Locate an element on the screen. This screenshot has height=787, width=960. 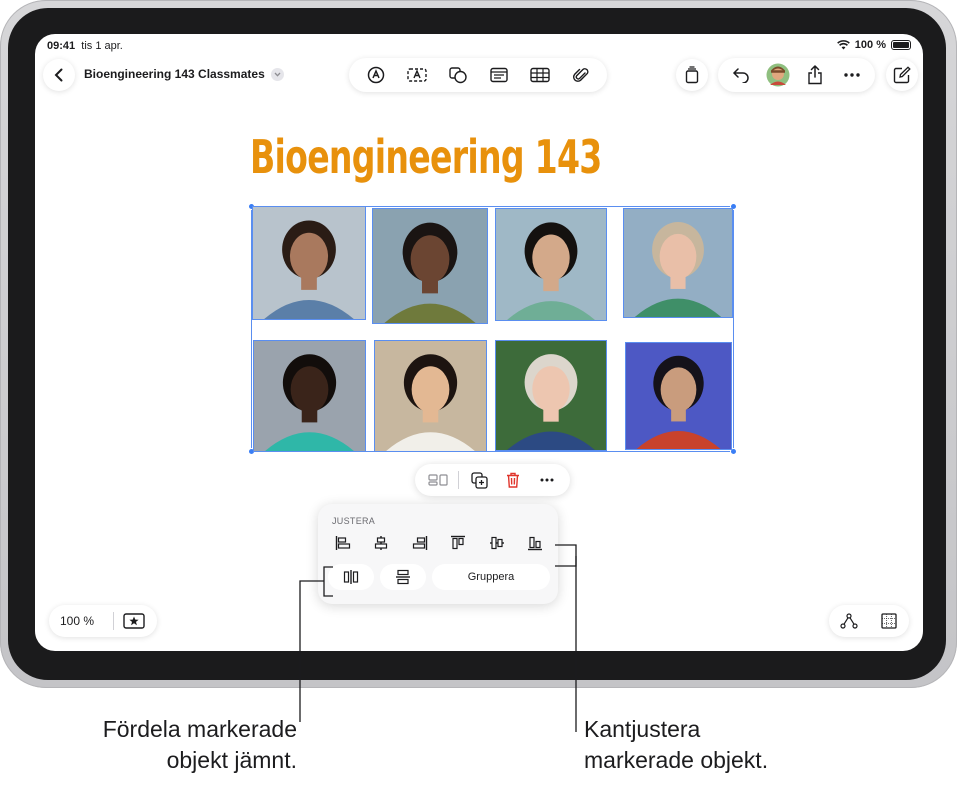
align-center-icon is located at coordinates (381, 543).